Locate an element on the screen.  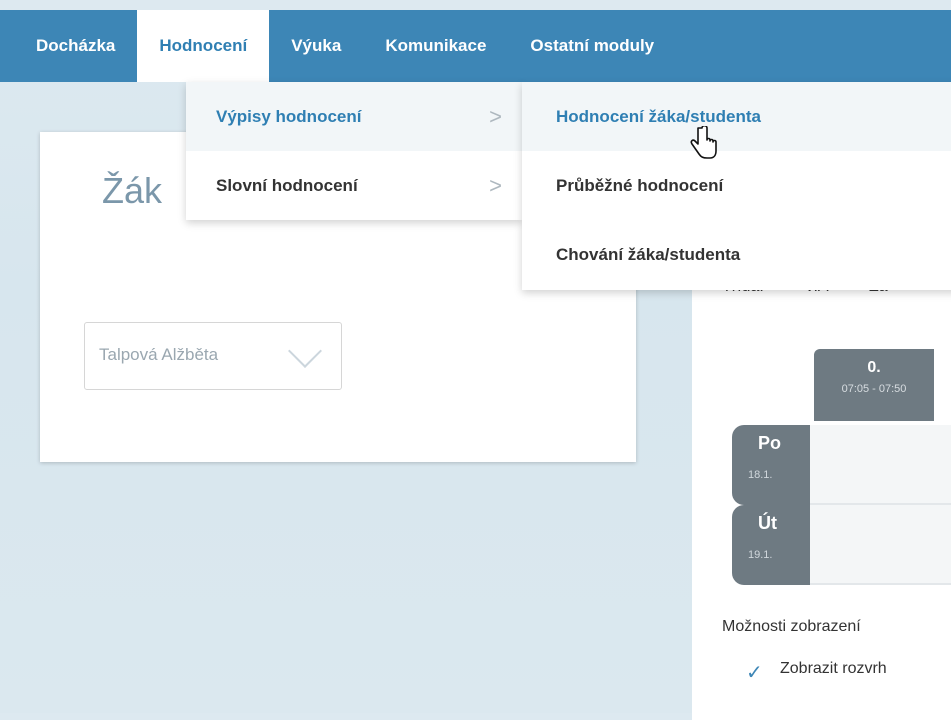
day-name: Út is located at coordinates (767, 523).